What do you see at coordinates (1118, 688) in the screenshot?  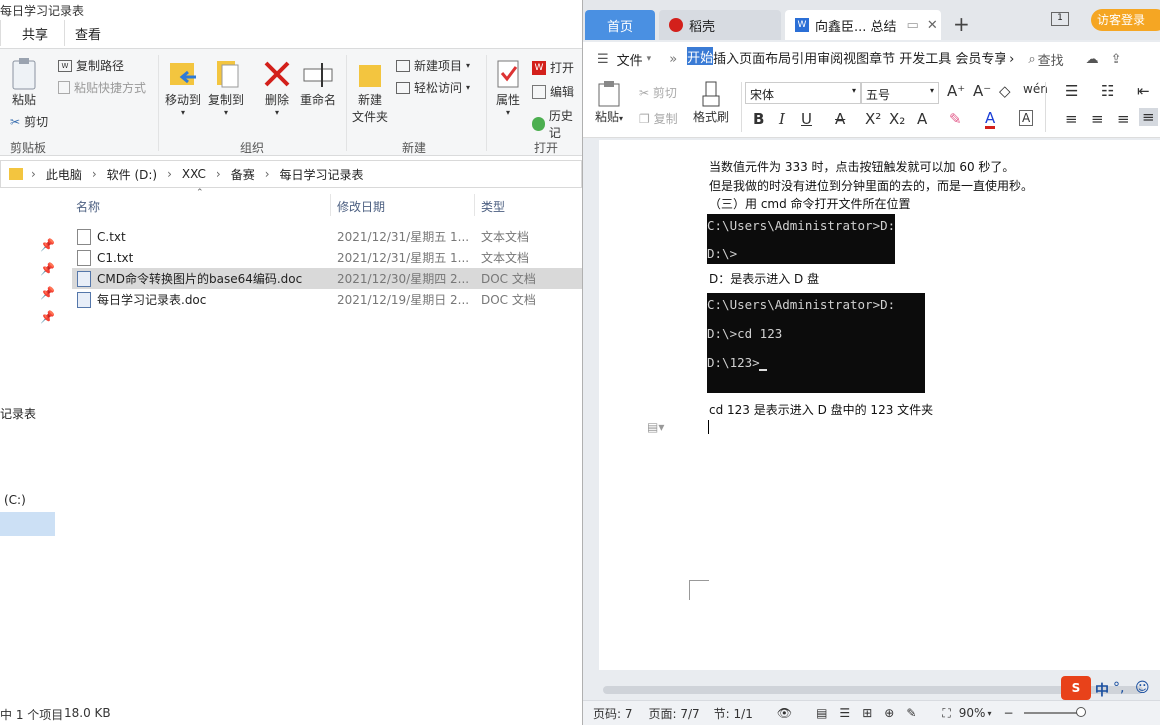 I see `ime-punctuation-icon: °,` at bounding box center [1118, 688].